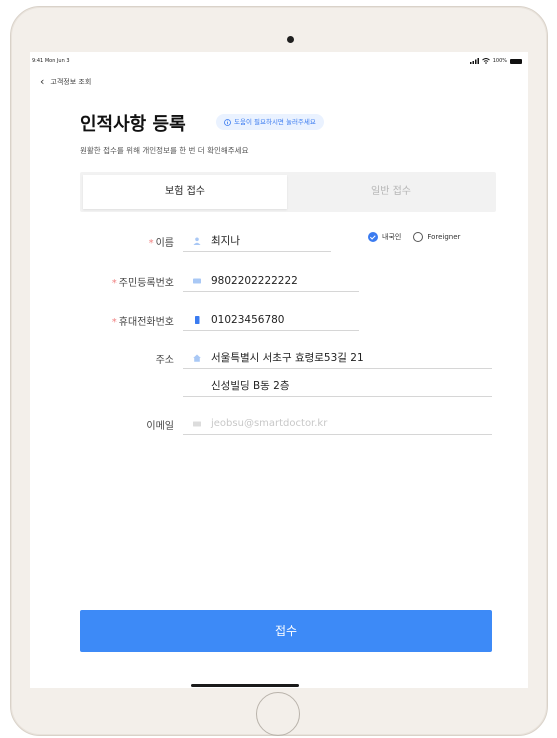 The width and height of the screenshot is (557, 738). I want to click on rrn-value: 9802202222222, so click(254, 280).